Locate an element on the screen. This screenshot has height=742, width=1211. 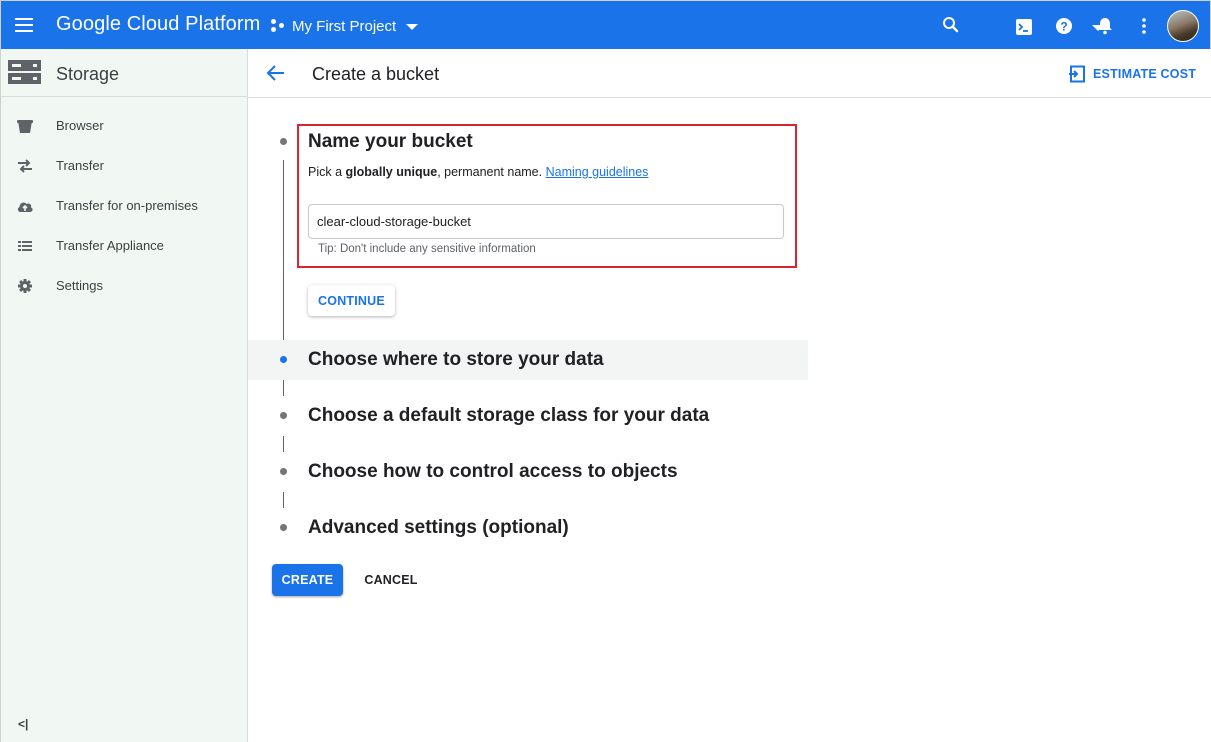
sidebar-item-label: Transfer is located at coordinates (80, 165).